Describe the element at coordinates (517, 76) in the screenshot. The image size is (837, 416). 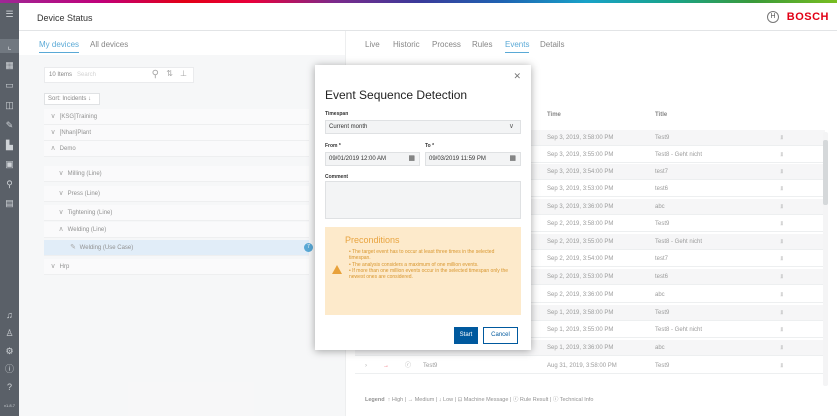
I see `close-icon: ✕` at that location.